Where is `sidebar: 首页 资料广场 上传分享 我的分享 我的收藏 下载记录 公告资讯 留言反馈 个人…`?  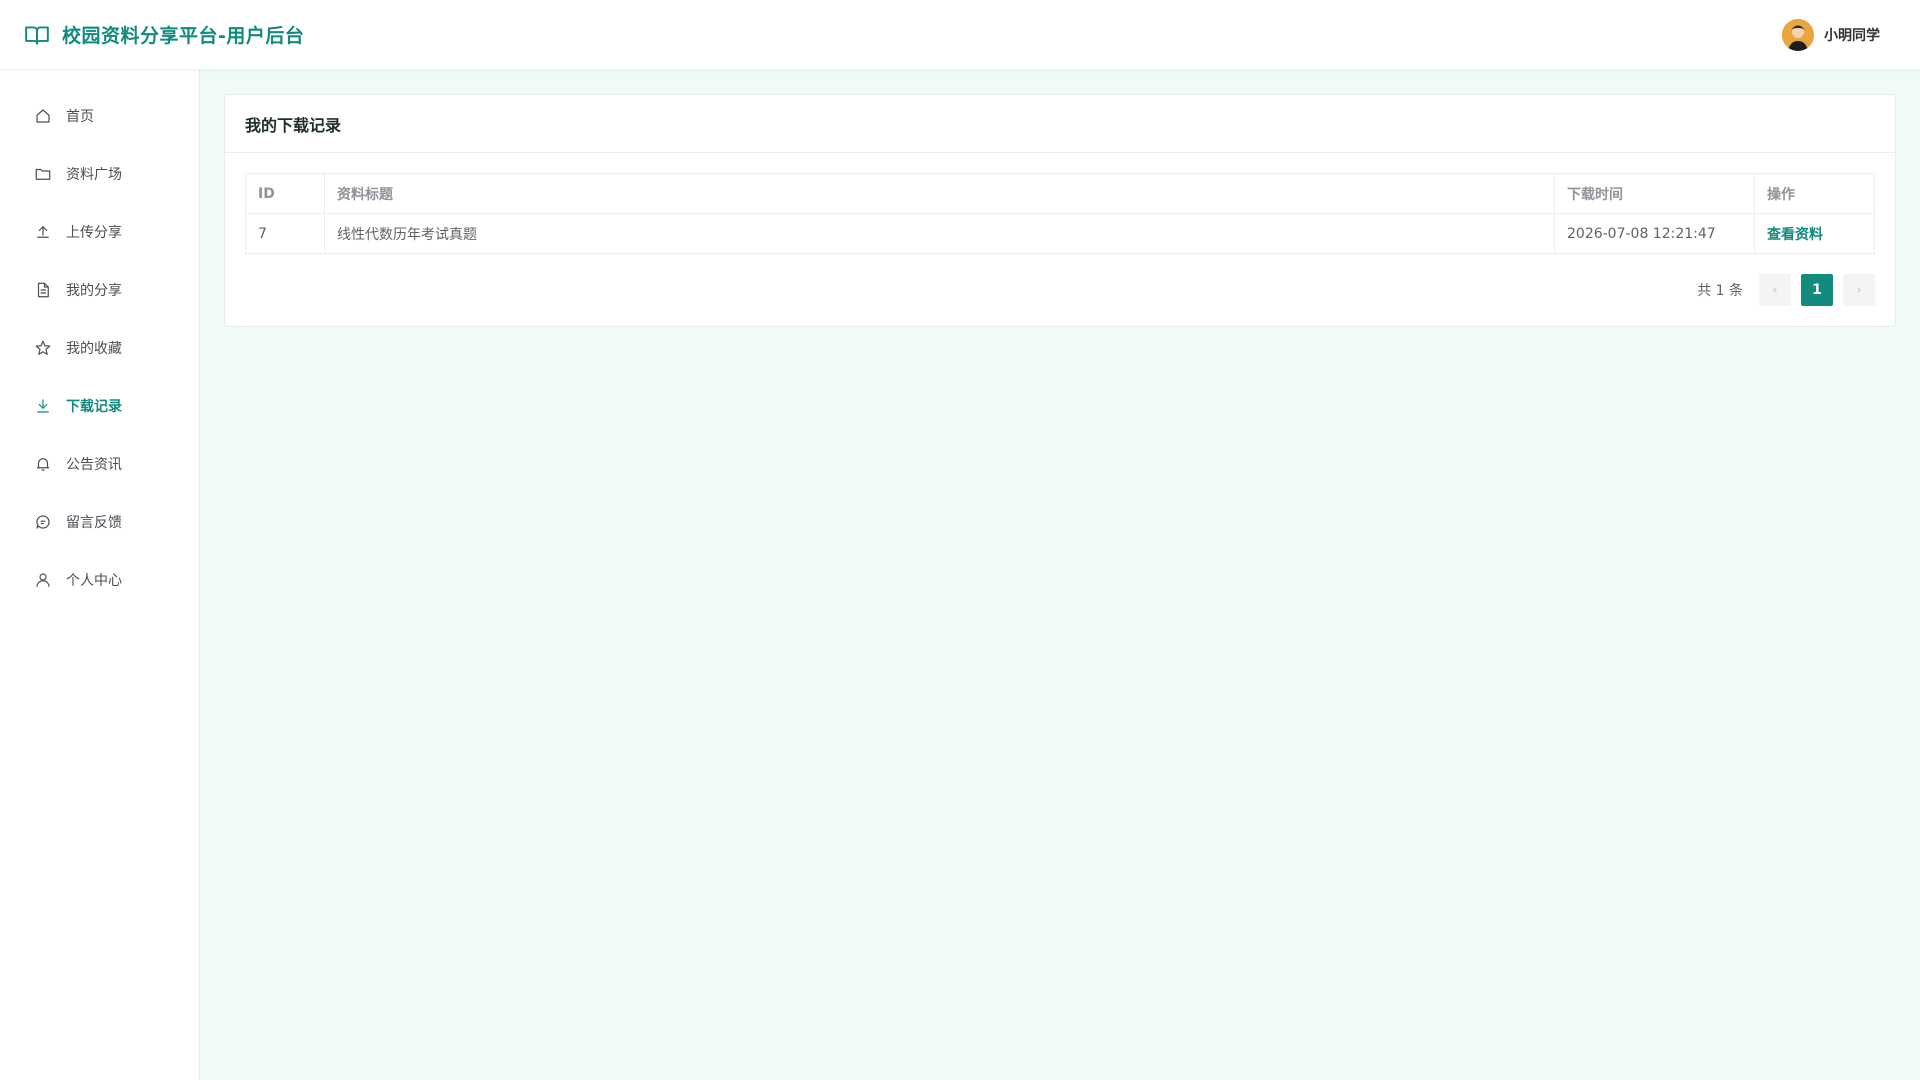
sidebar: 首页 资料广场 上传分享 我的分享 我的收藏 下载记录 公告资讯 留言反馈 个人… is located at coordinates (100, 574).